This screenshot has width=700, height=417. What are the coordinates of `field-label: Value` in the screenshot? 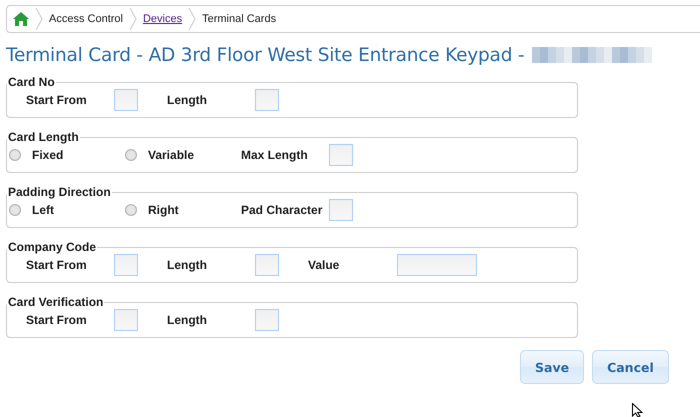 It's located at (324, 265).